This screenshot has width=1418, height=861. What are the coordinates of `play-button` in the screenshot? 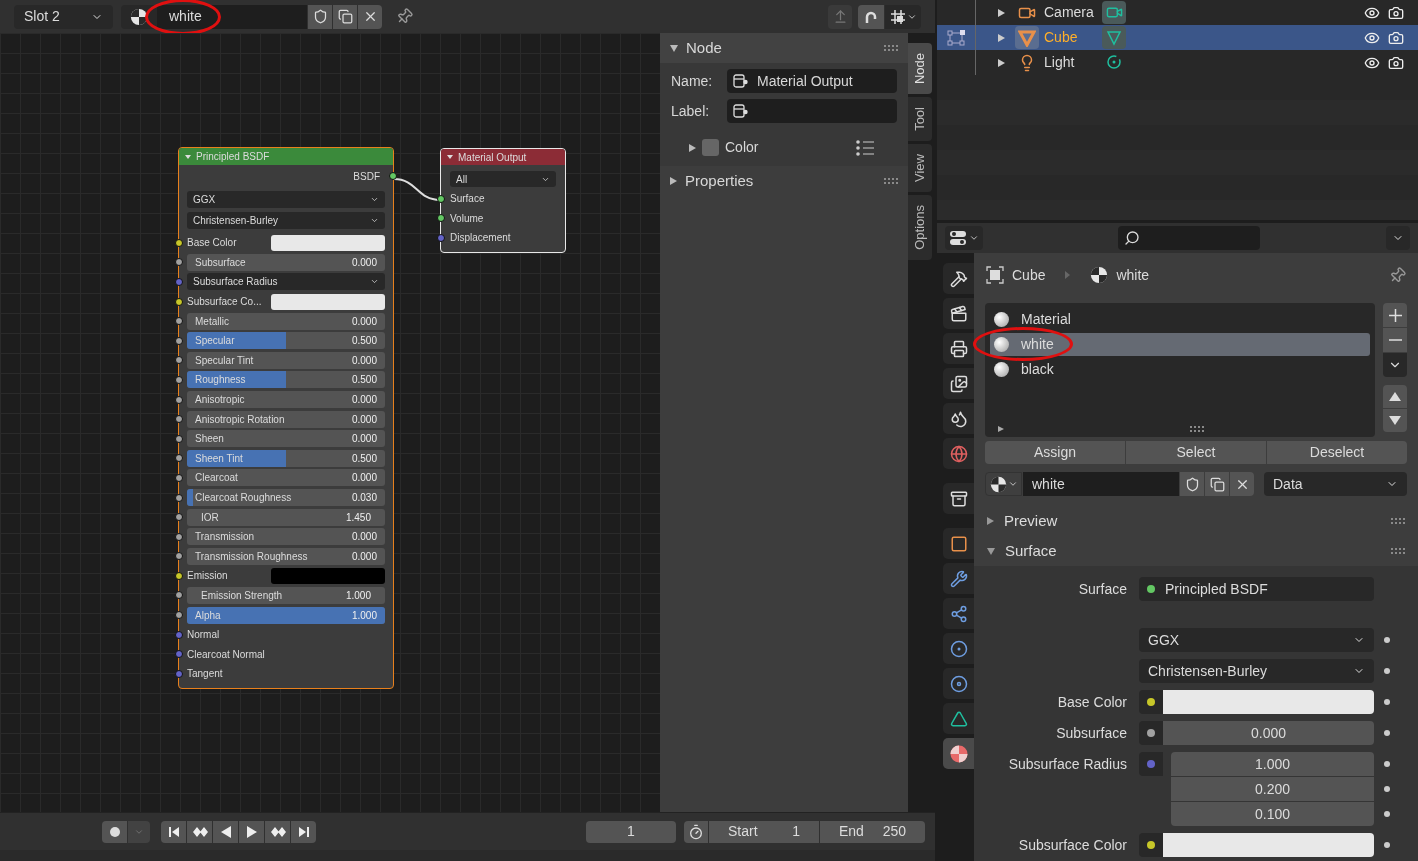 It's located at (251, 831).